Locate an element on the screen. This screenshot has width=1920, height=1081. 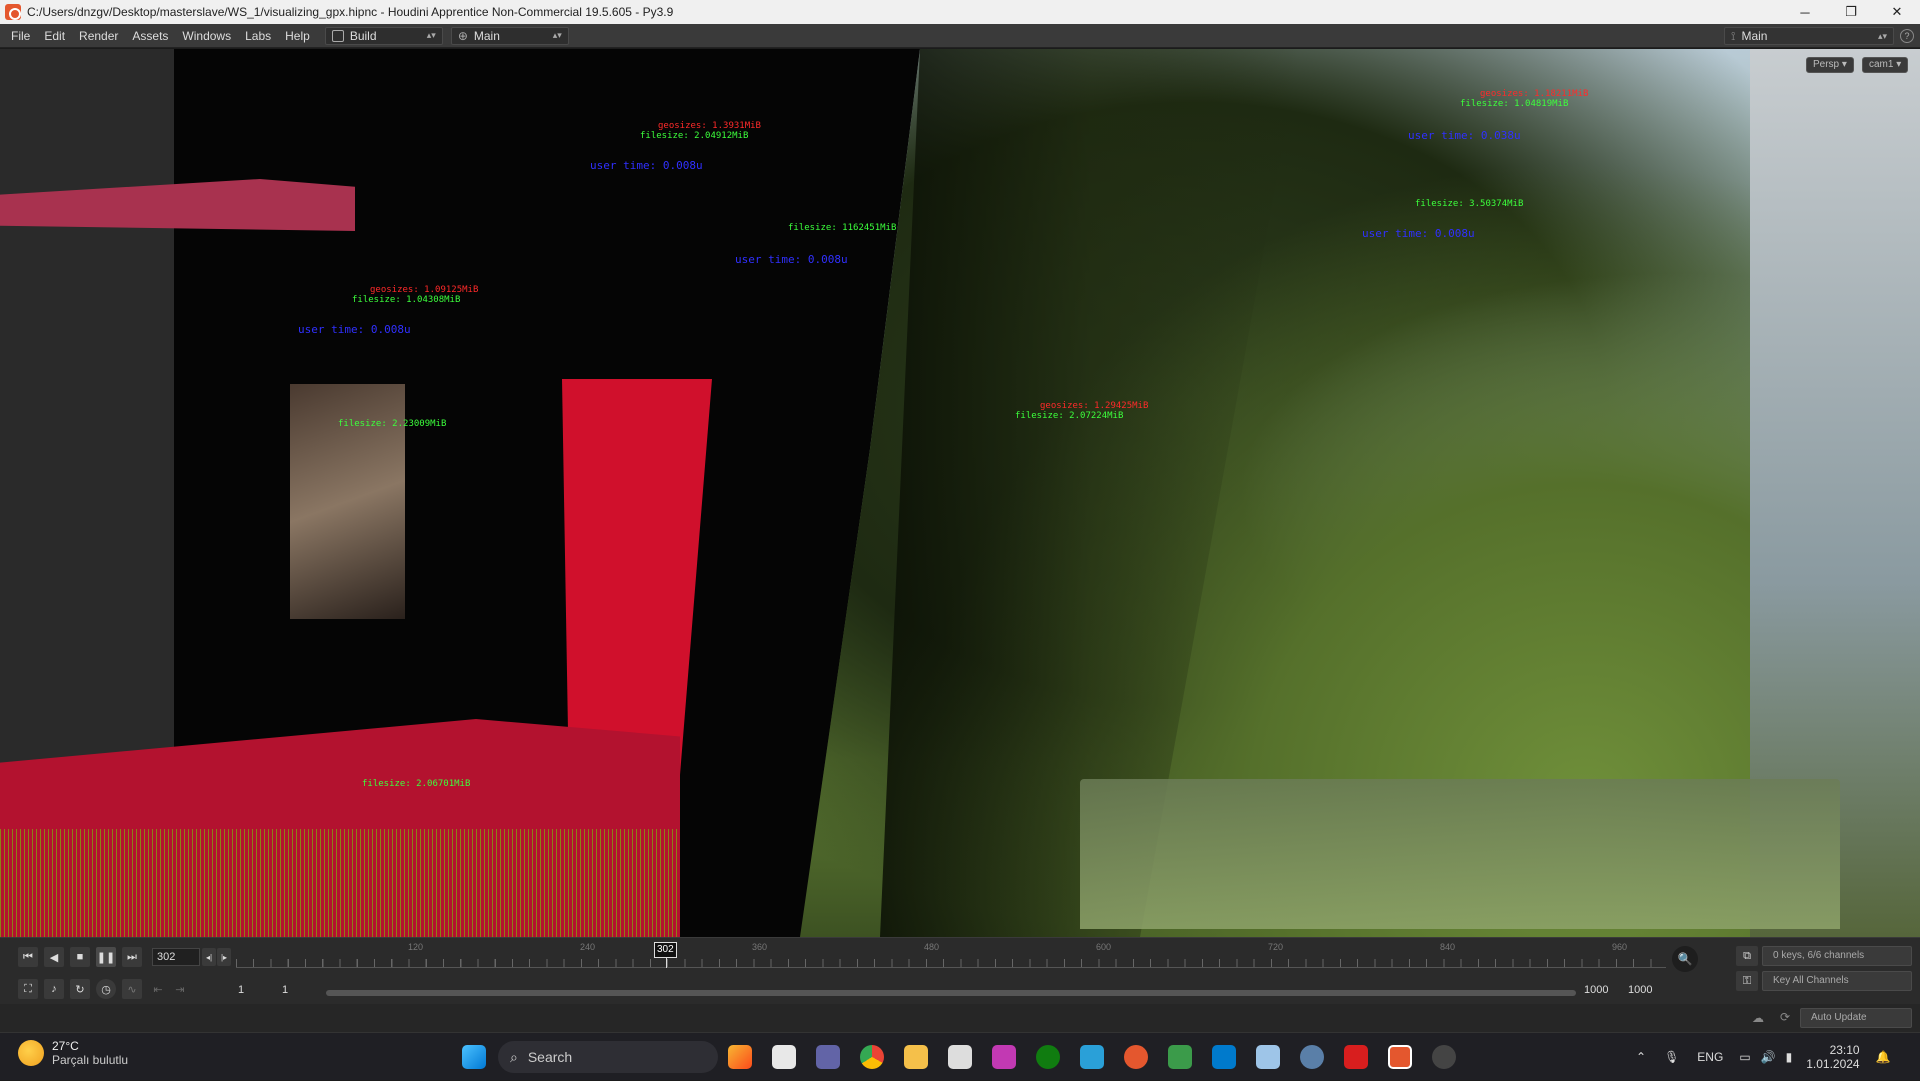
task-view-icon is located at coordinates (784, 1057).